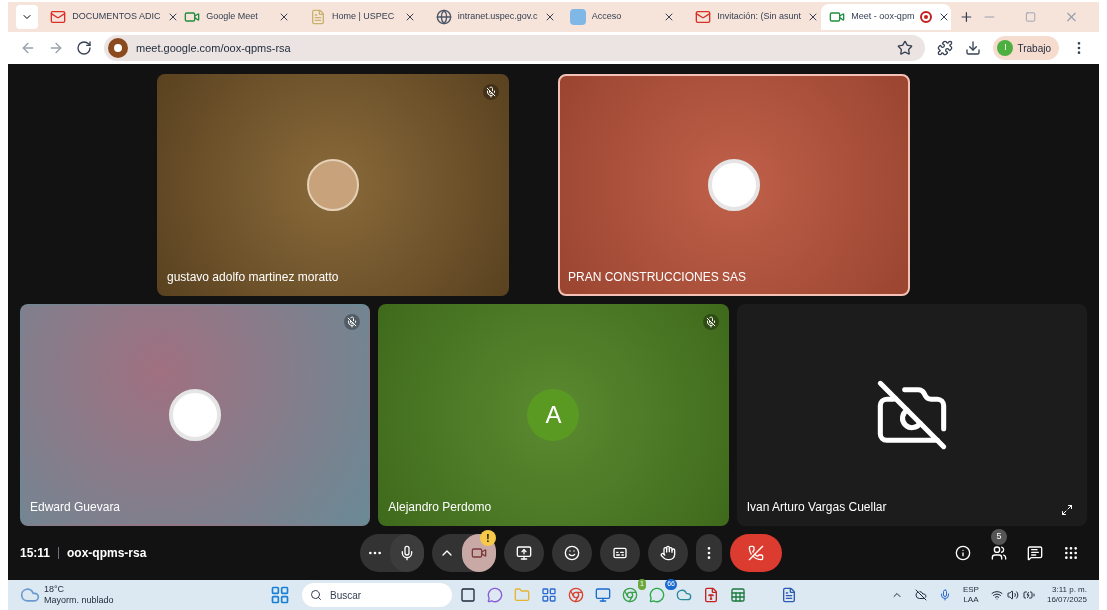  Describe the element at coordinates (920, 595) in the screenshot. I see `cloud-off-icon` at that location.